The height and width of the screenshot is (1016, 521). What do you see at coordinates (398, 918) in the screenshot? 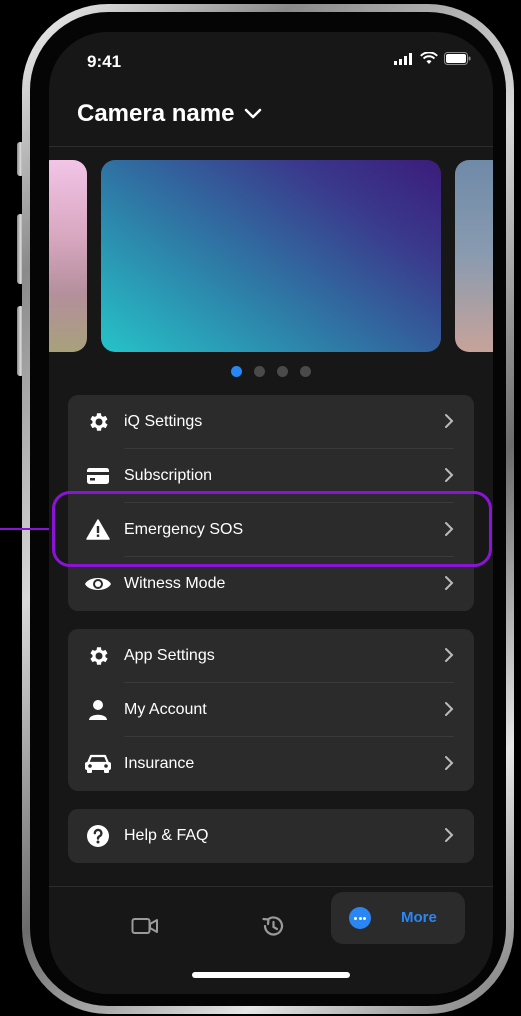
I see `tab-more: More` at bounding box center [398, 918].